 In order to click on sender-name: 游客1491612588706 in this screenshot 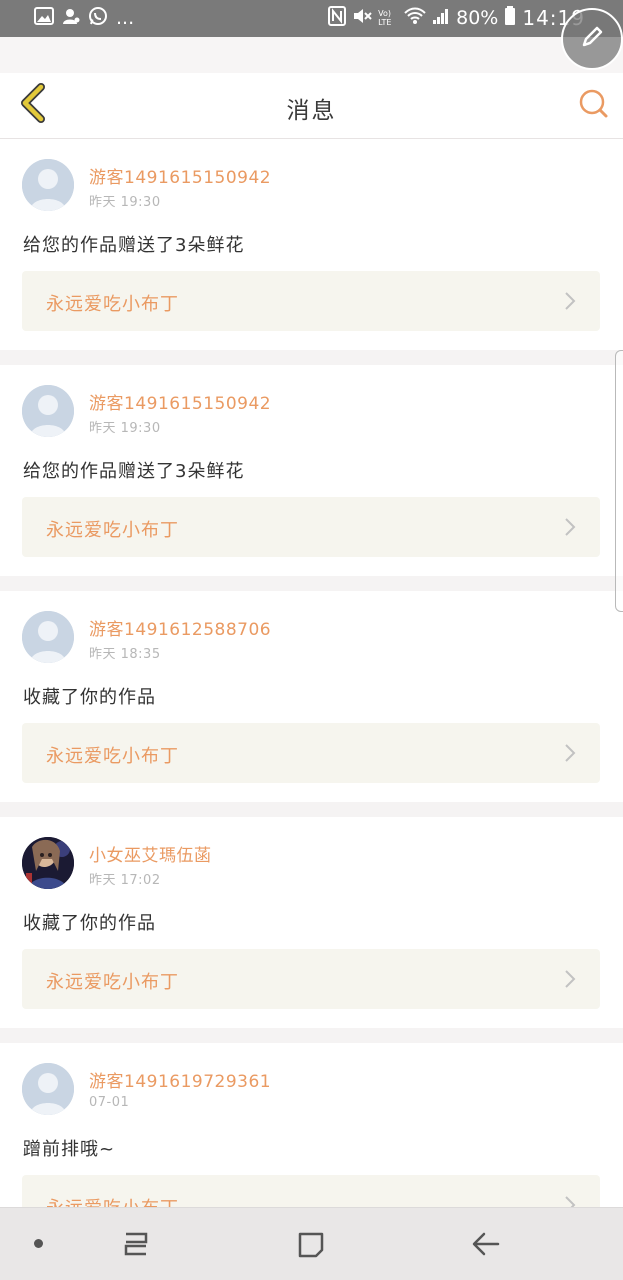, I will do `click(180, 627)`.